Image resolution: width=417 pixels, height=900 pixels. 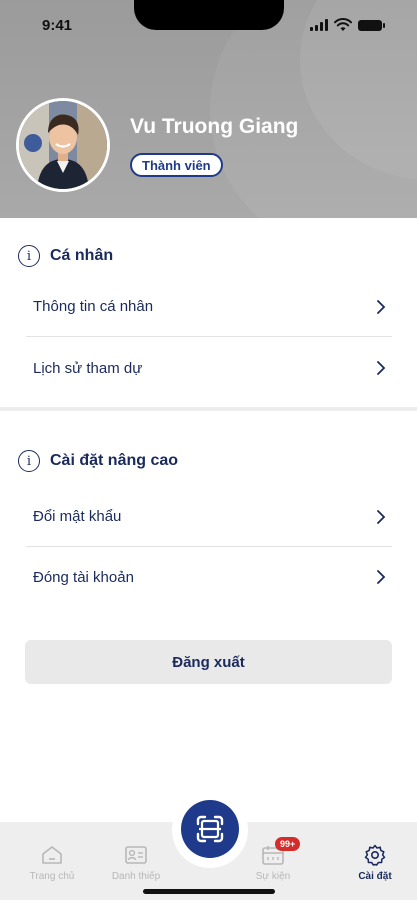 I want to click on avatar, so click(x=63, y=145).